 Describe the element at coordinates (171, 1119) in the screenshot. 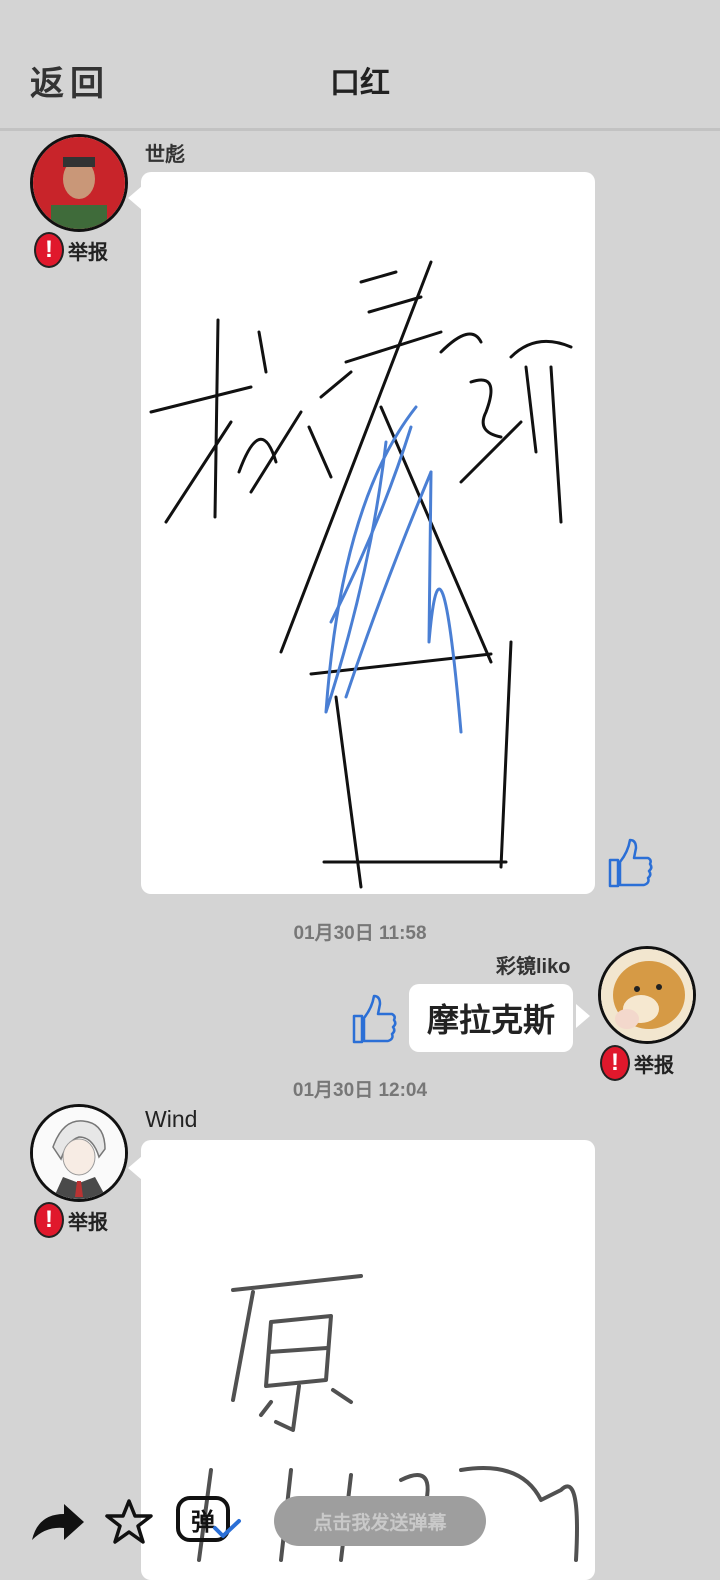

I see `username: Wind` at that location.